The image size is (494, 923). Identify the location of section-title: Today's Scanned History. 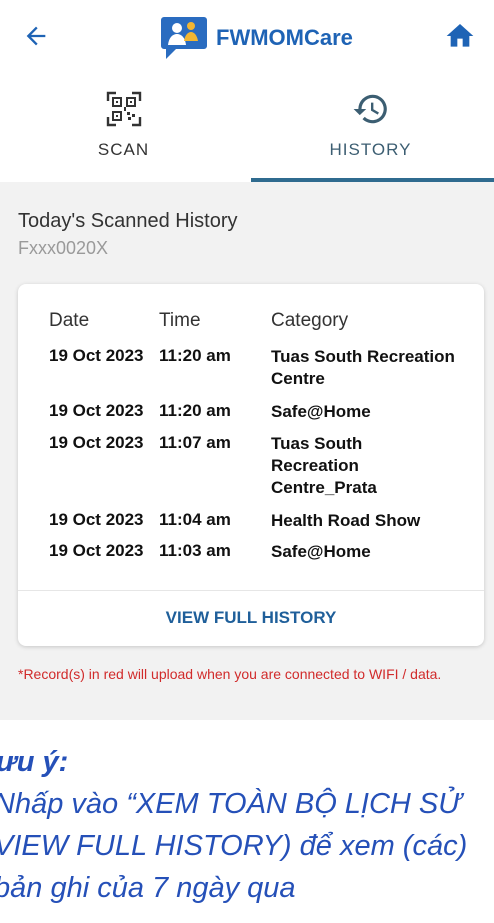
(128, 221).